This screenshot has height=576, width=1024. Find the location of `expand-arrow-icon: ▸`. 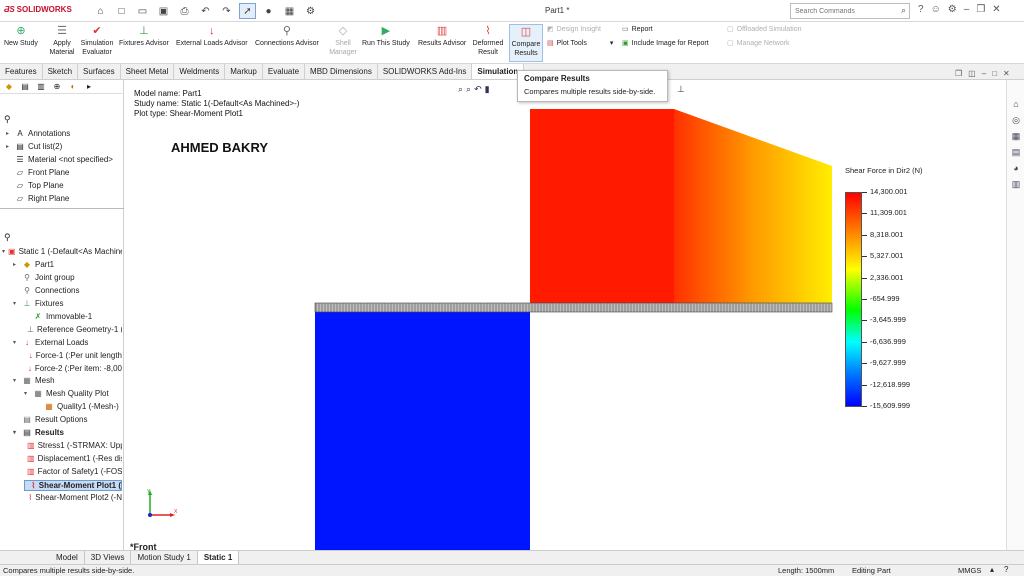

expand-arrow-icon: ▸ is located at coordinates (16, 264).